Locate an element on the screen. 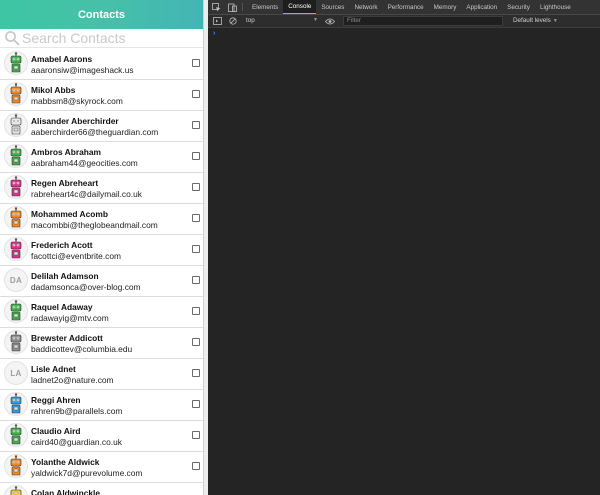 This screenshot has width=600, height=495. console-toolbar: top ▼ Filter Default levels ▼ is located at coordinates (404, 21).